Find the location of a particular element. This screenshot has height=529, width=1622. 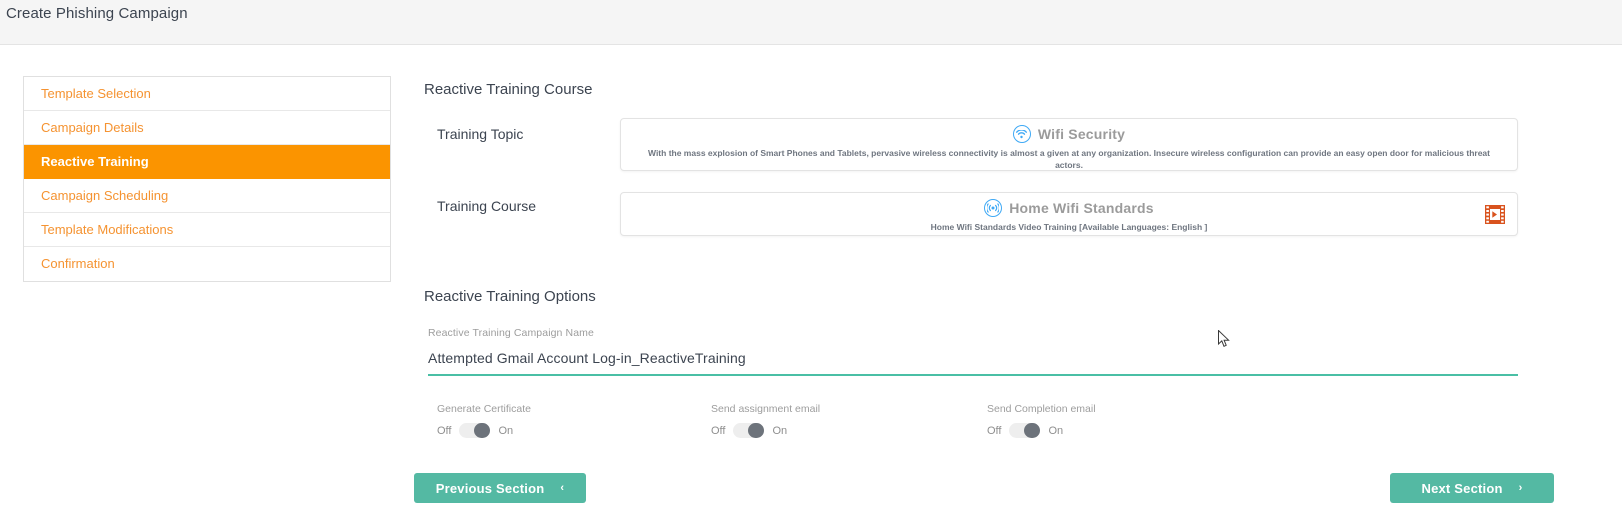

broadcast-icon is located at coordinates (993, 208).